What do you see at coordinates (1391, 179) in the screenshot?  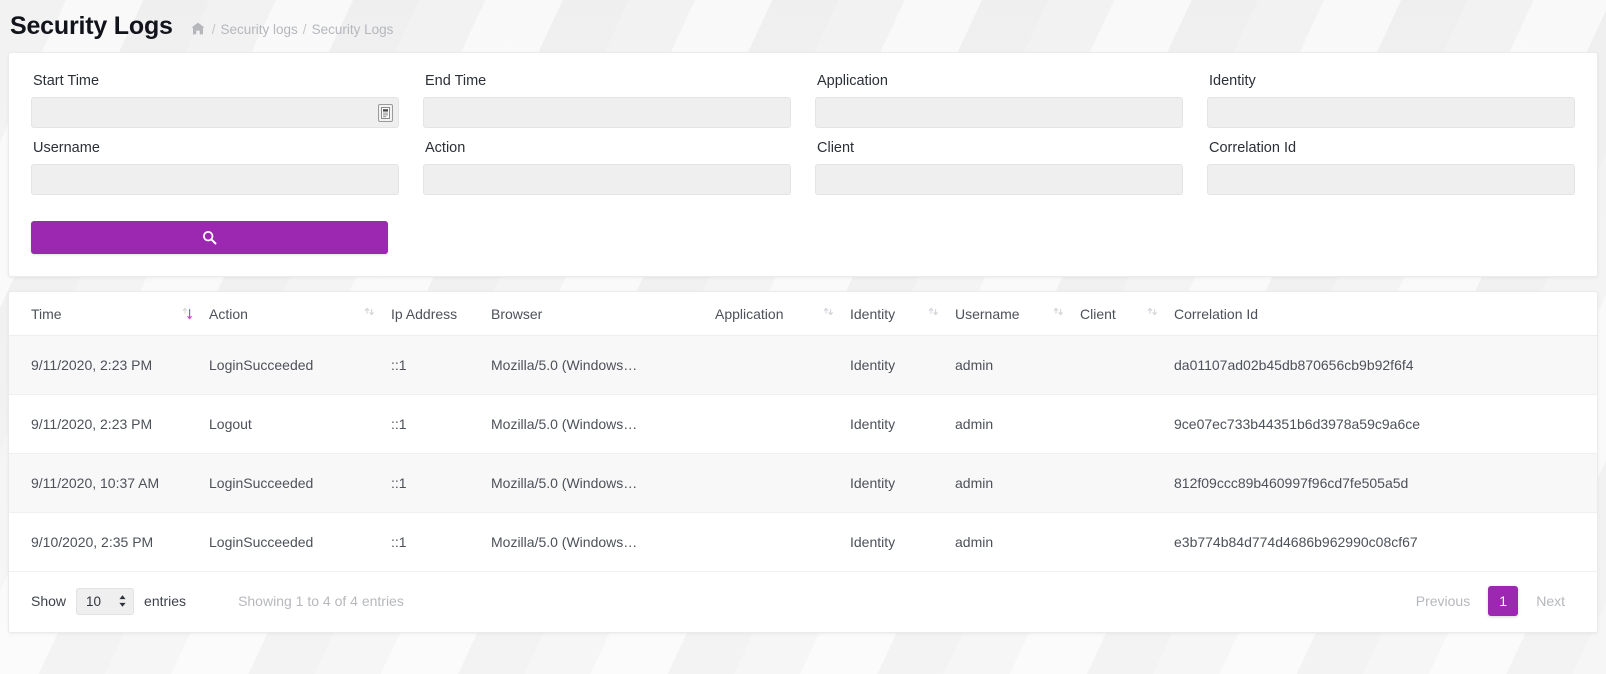 I see `correlation-id-input` at bounding box center [1391, 179].